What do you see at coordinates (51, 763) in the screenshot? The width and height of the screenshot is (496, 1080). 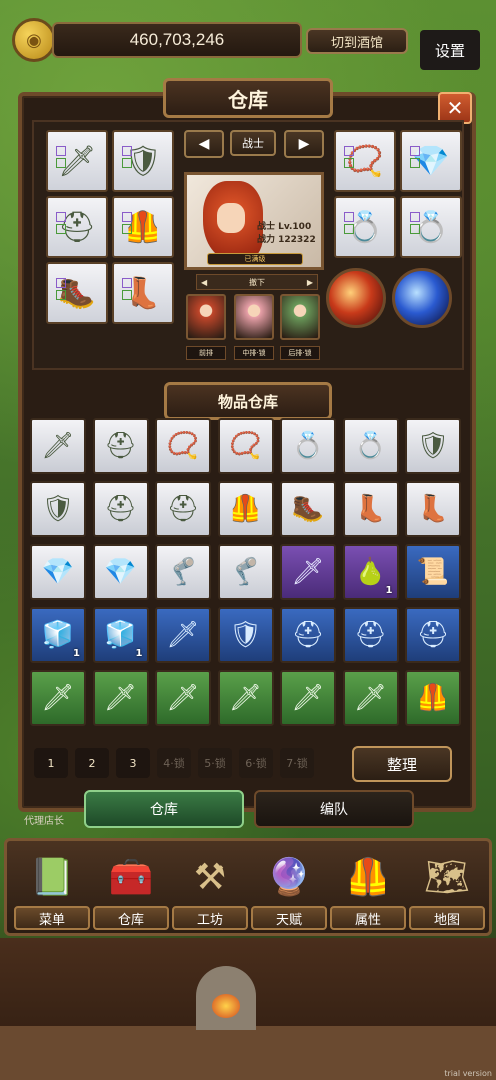 I see `page-button: 1` at bounding box center [51, 763].